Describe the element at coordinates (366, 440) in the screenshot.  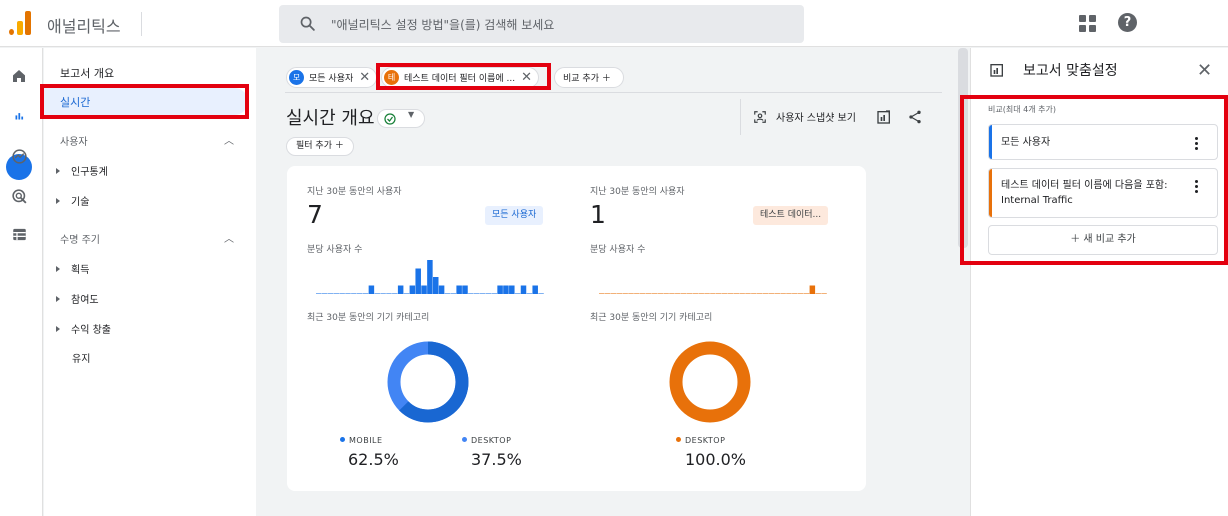
I see `legend-label: MOBILE` at that location.